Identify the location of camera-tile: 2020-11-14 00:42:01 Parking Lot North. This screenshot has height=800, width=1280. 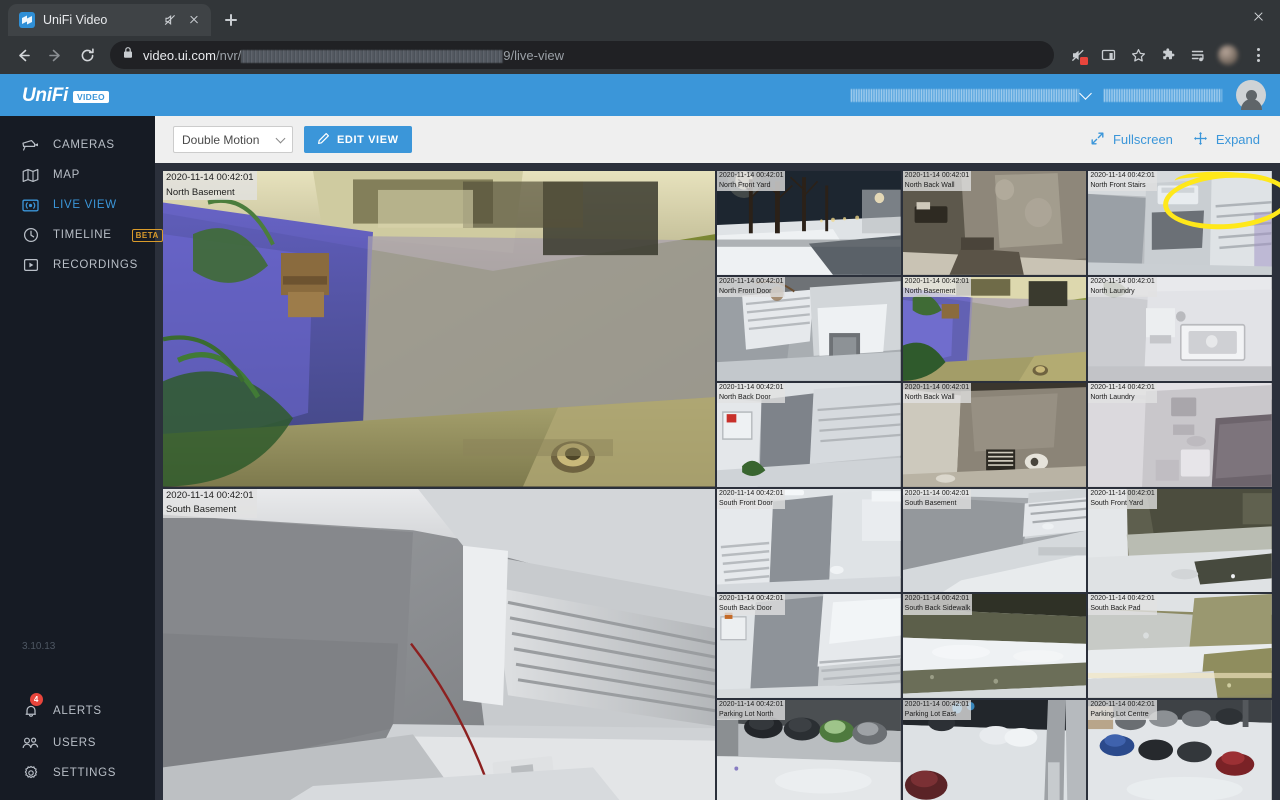
(809, 750).